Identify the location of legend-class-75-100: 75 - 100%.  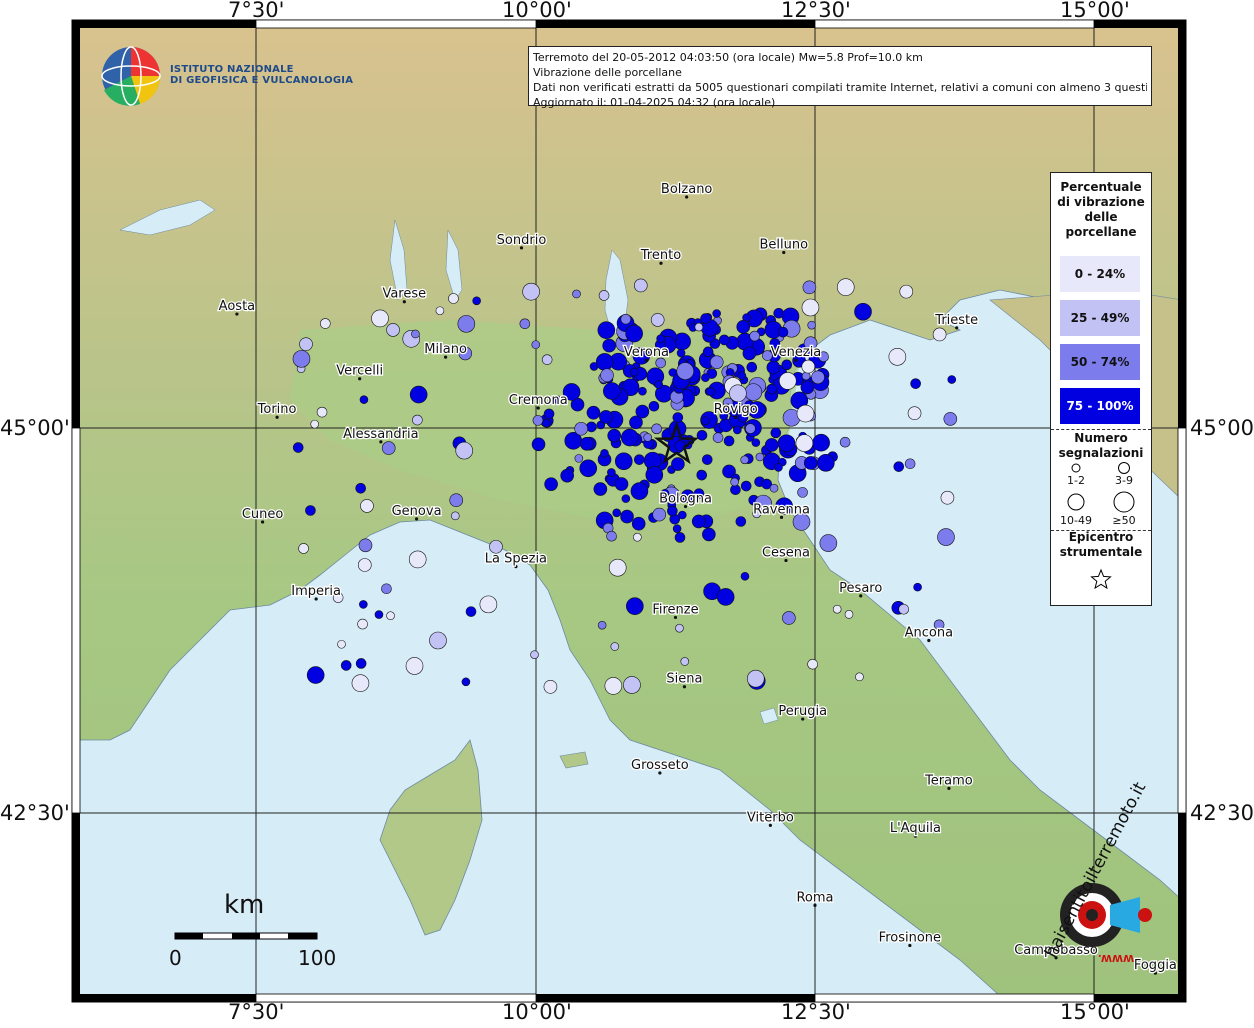
(1100, 406).